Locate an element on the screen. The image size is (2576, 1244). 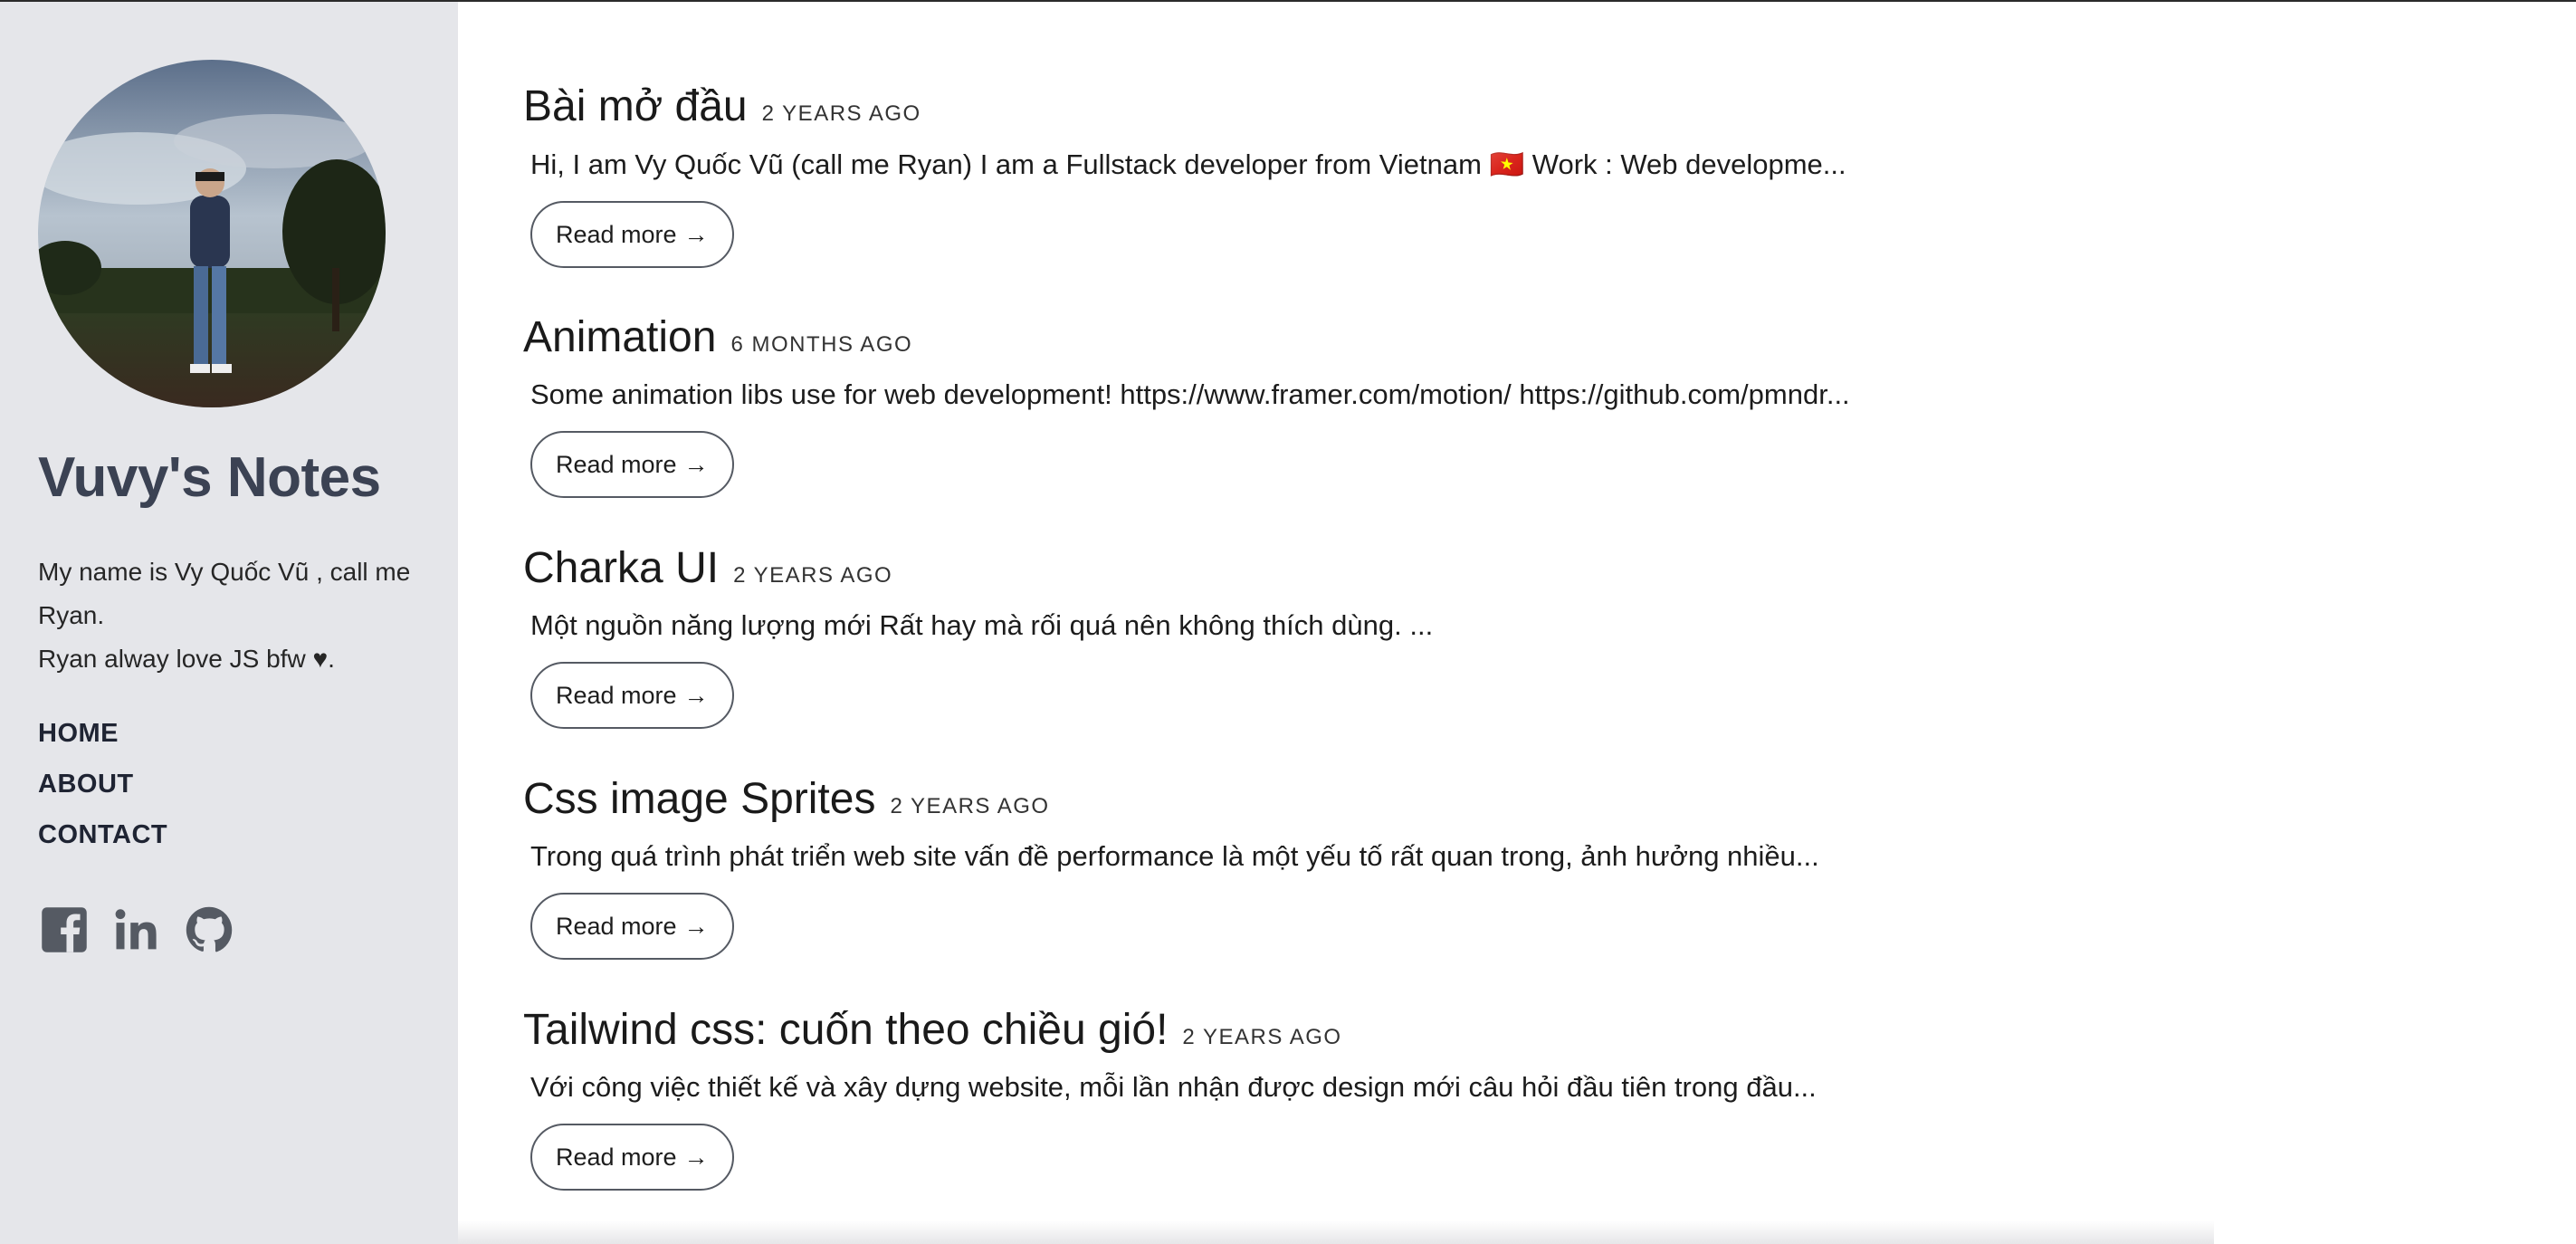
post-title: Bài mở đầu is located at coordinates (635, 106).